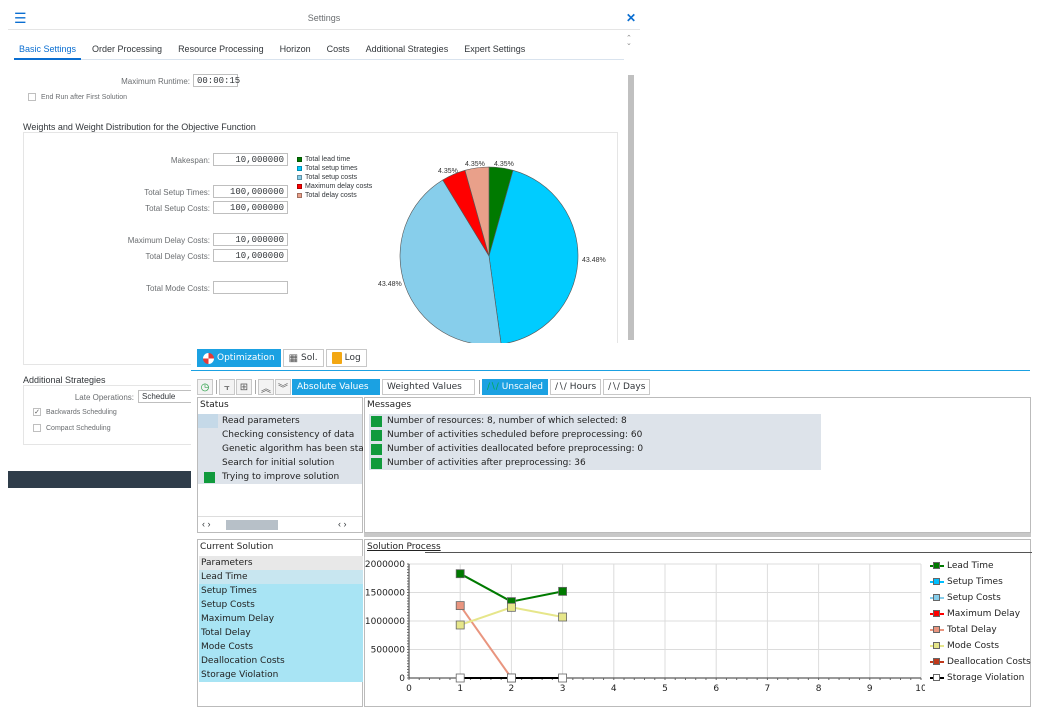  Describe the element at coordinates (250, 207) in the screenshot. I see `total-setup-costs-input: 100,000000` at that location.